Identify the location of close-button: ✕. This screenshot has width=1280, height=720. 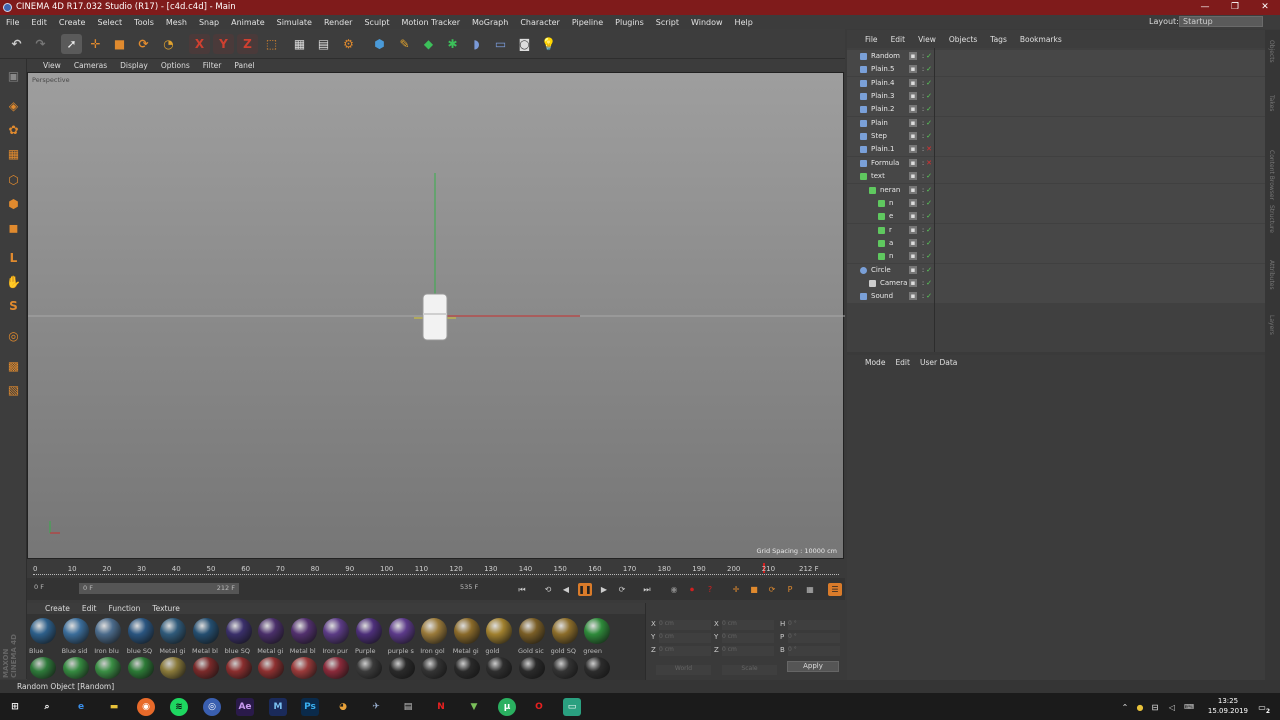
(1265, 7).